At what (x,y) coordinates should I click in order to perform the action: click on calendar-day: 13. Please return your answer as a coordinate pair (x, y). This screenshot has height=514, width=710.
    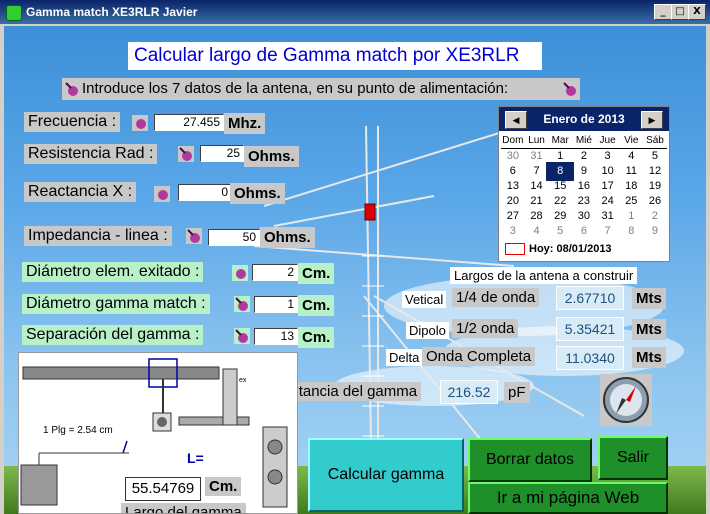
    Looking at the image, I should click on (513, 186).